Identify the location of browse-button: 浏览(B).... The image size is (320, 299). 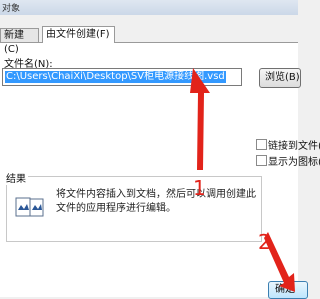
(280, 78).